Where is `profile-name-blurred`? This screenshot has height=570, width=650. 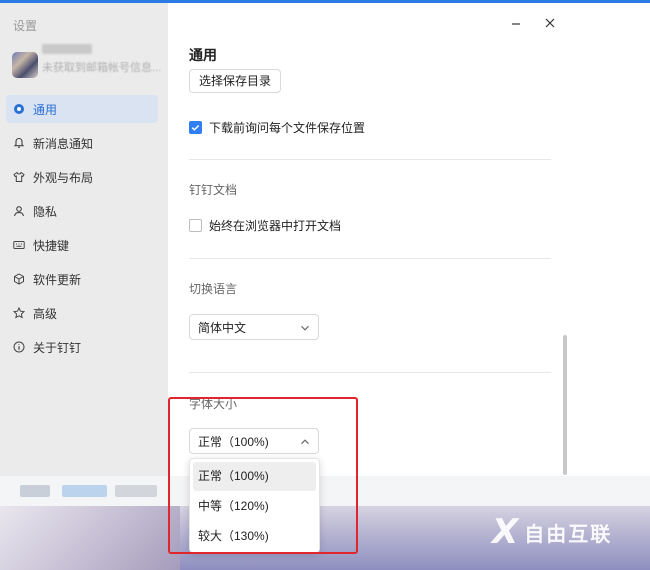 profile-name-blurred is located at coordinates (67, 49).